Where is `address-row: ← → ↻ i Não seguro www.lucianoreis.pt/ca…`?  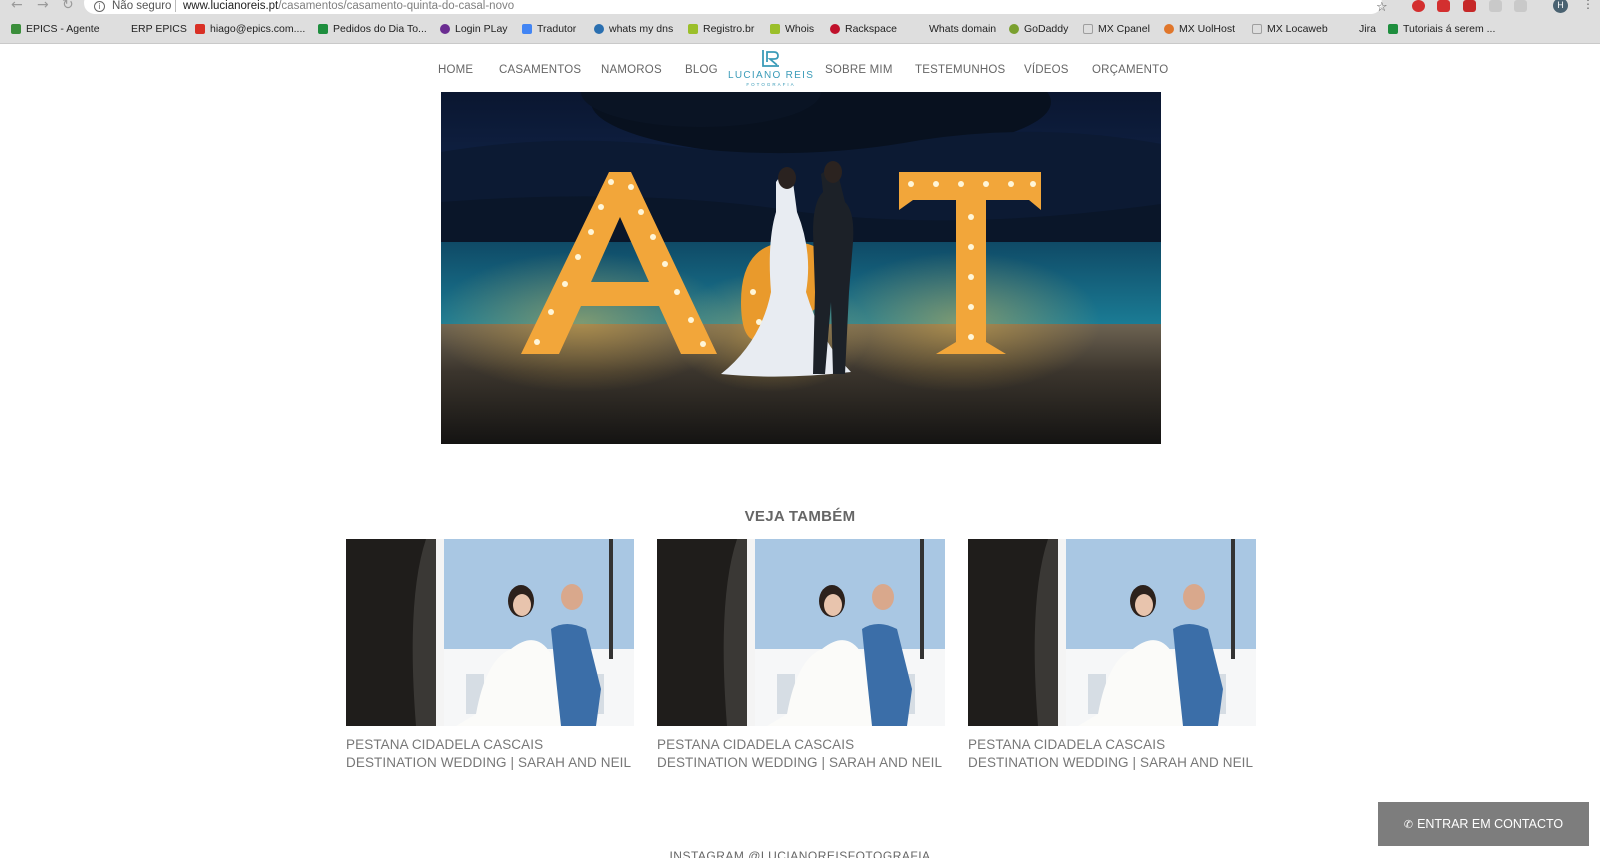 address-row: ← → ↻ i Não seguro www.lucianoreis.pt/ca… is located at coordinates (800, 7).